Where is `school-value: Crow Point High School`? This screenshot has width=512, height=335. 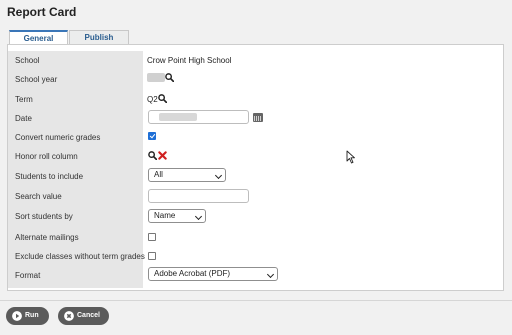 school-value: Crow Point High School is located at coordinates (189, 60).